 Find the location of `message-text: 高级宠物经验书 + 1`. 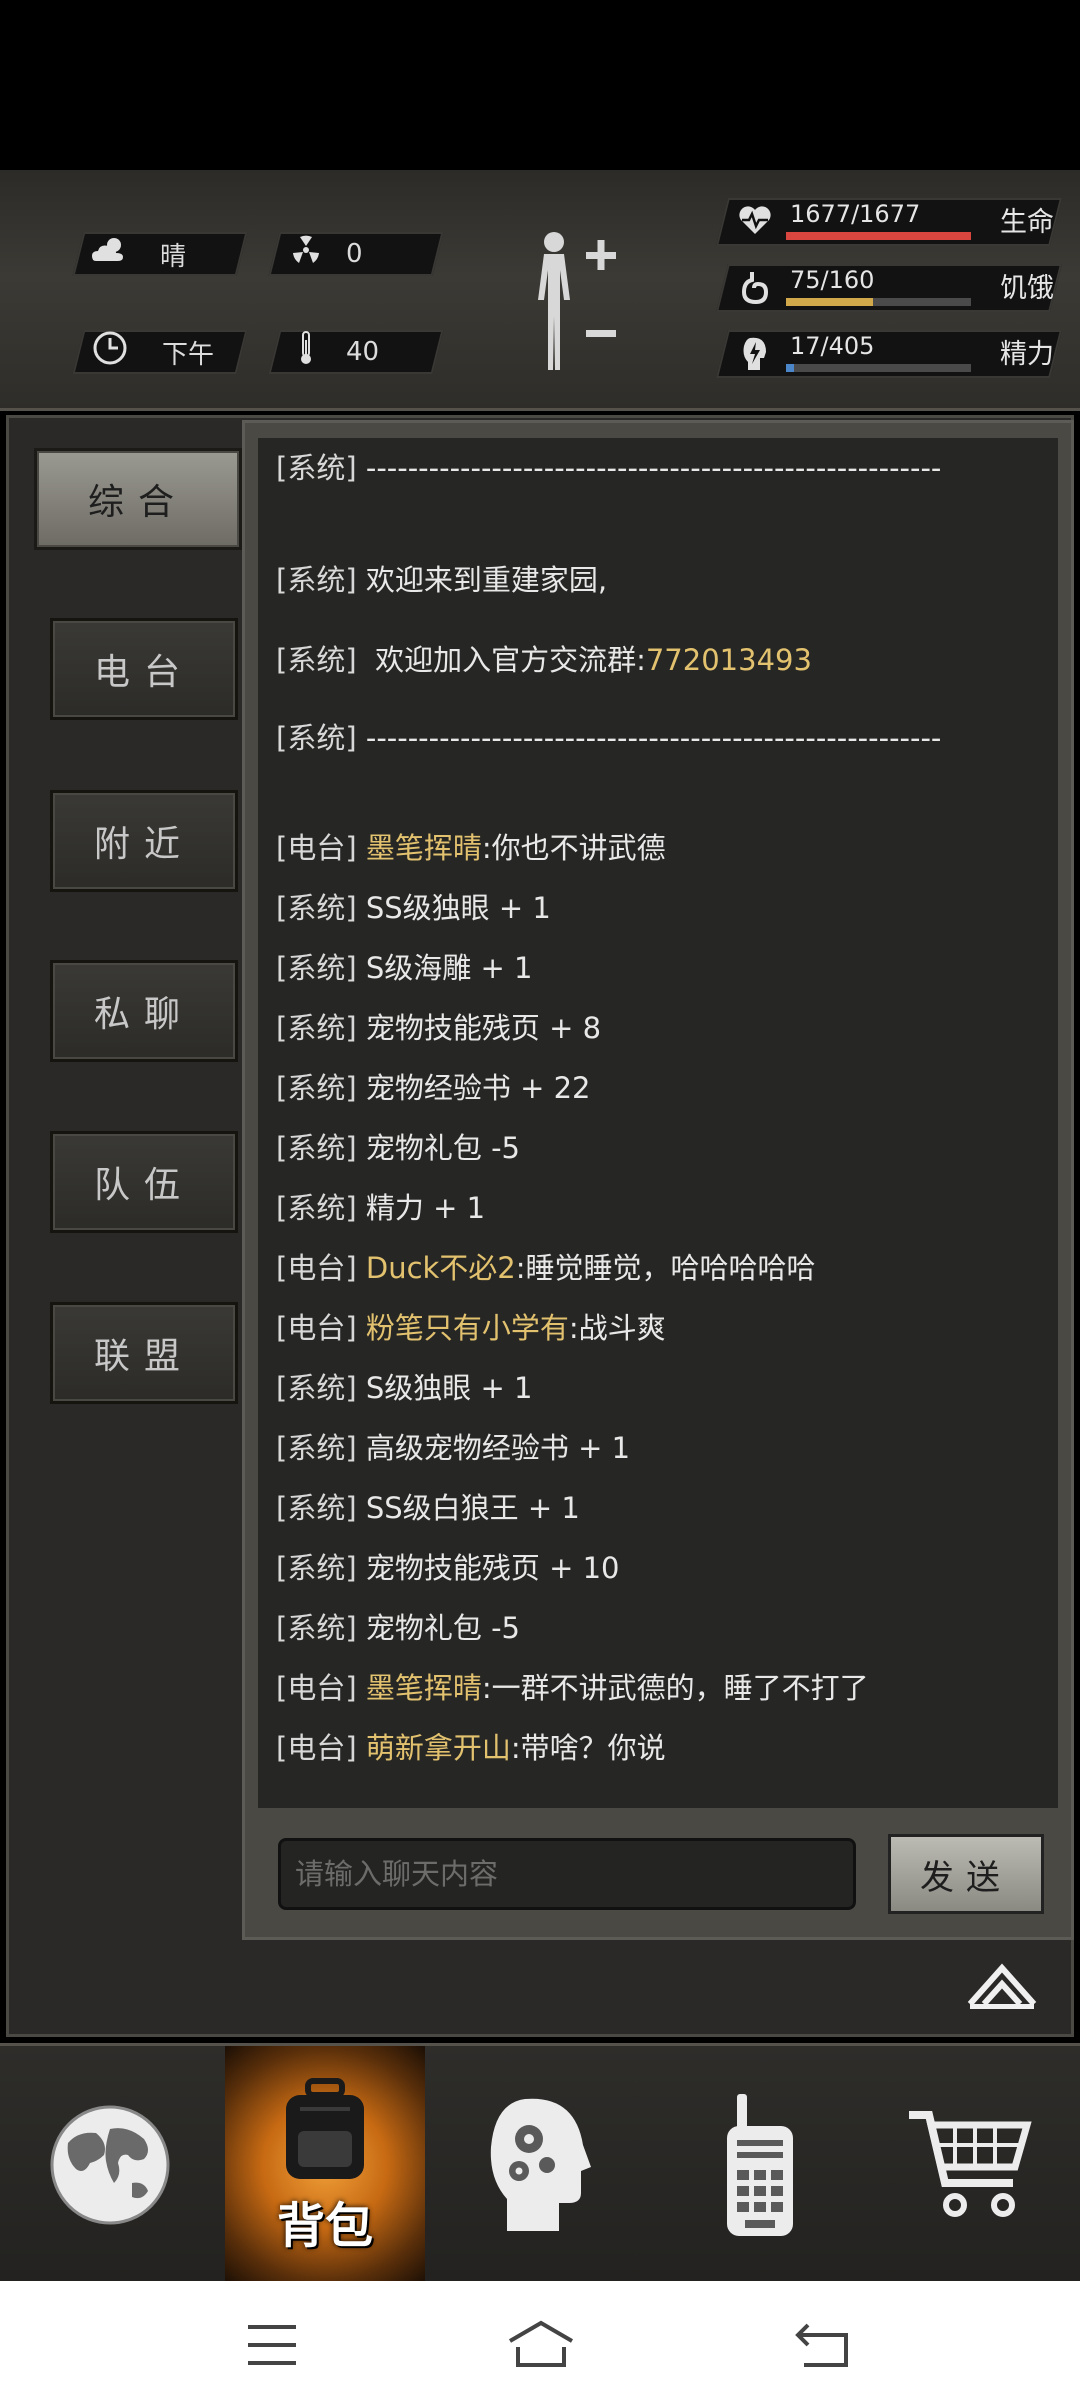

message-text: 高级宠物经验书 + 1 is located at coordinates (498, 1448).